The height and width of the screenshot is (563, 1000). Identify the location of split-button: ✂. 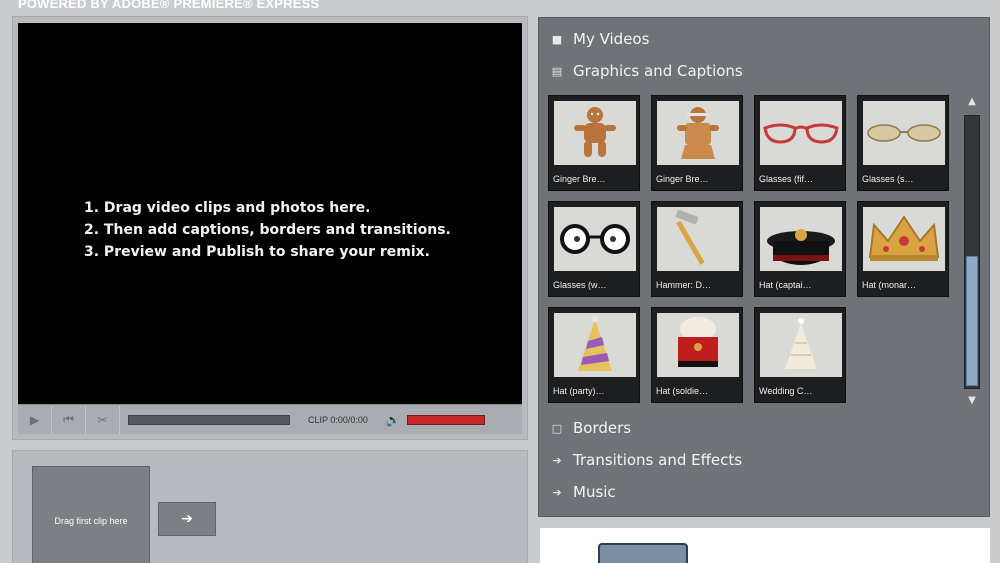
(103, 419).